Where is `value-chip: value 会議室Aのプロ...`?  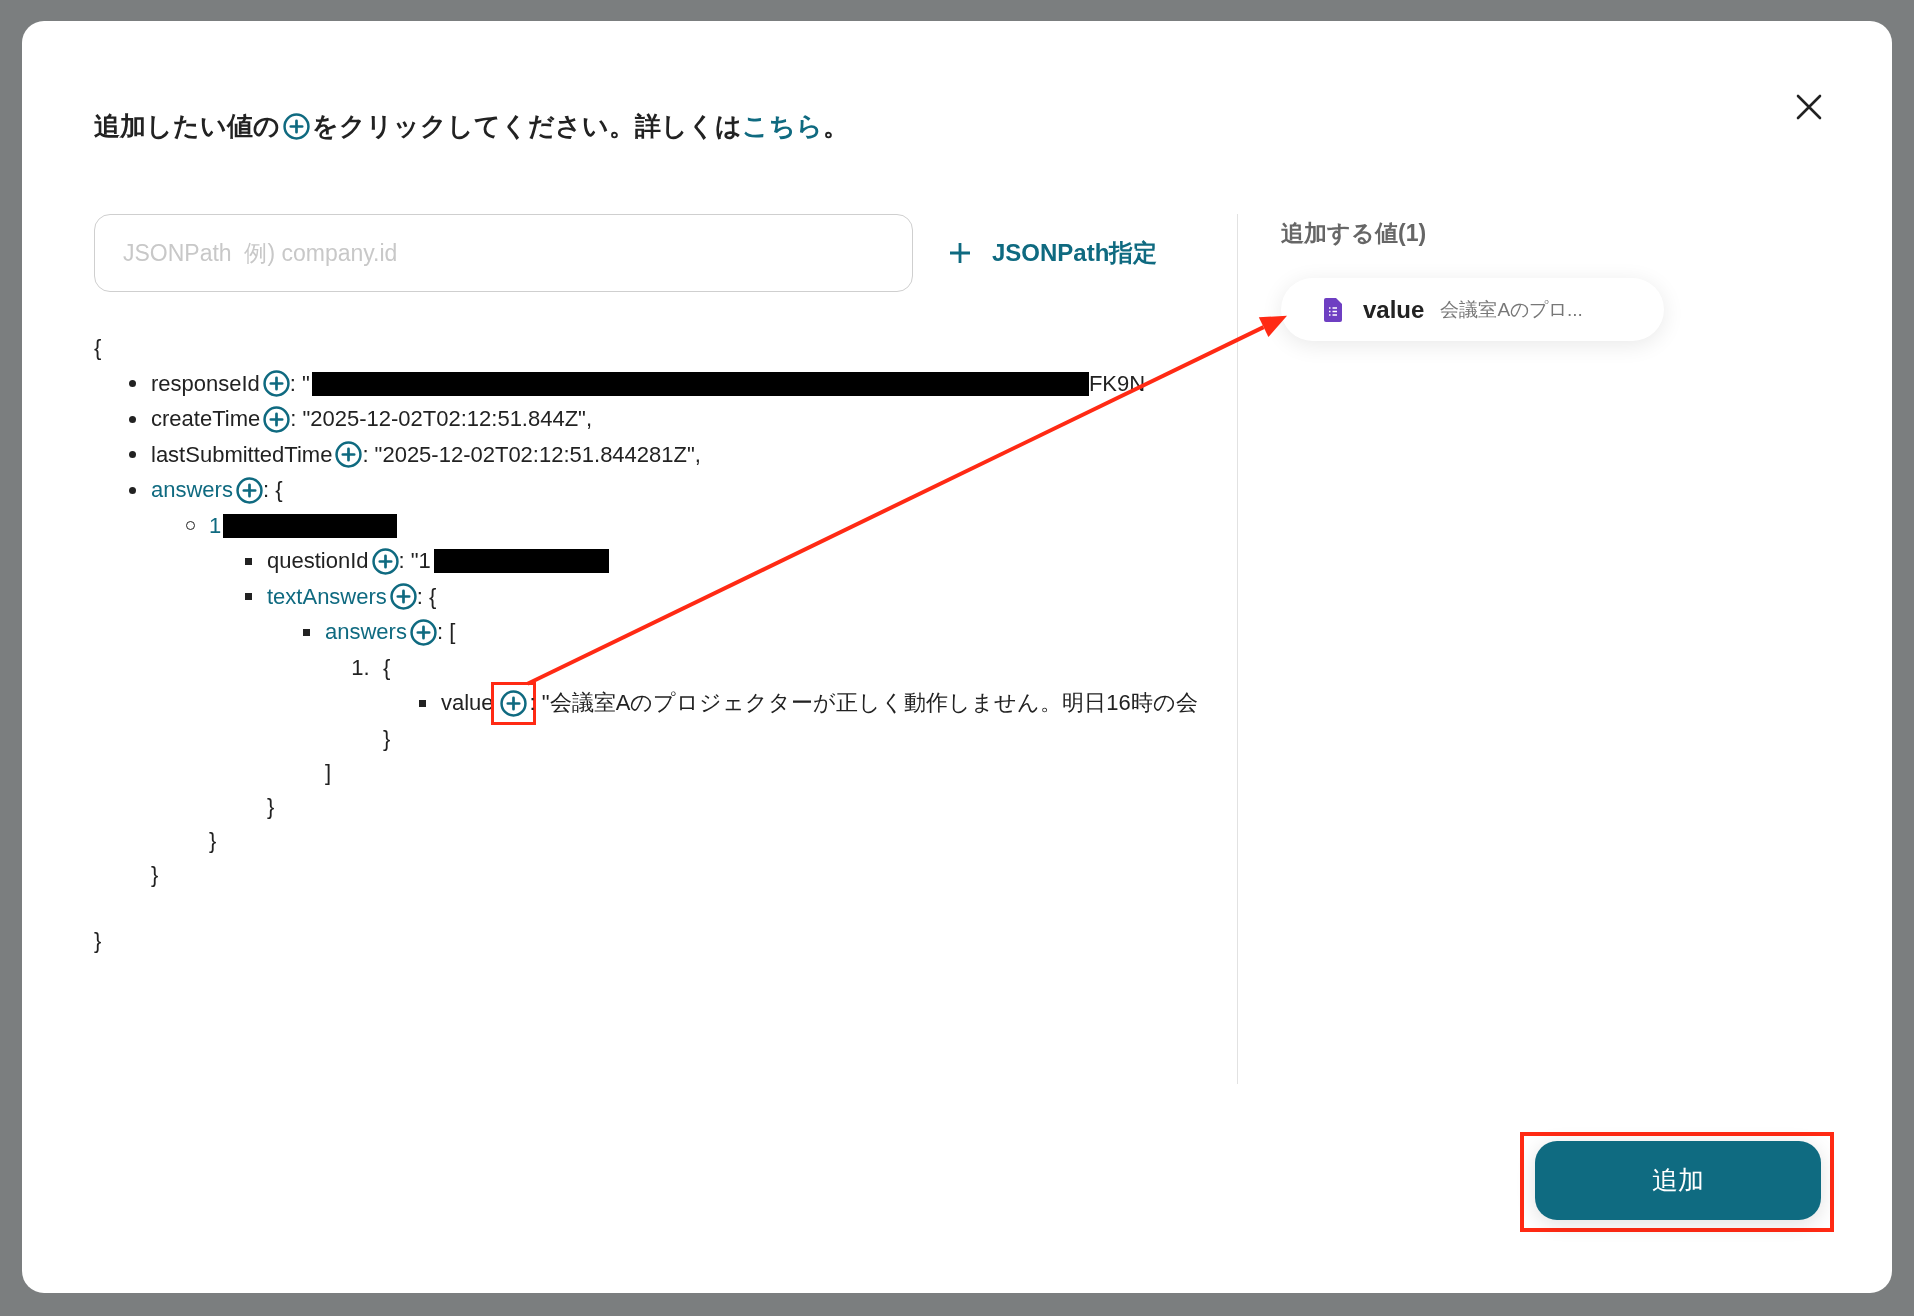 value-chip: value 会議室Aのプロ... is located at coordinates (1472, 309).